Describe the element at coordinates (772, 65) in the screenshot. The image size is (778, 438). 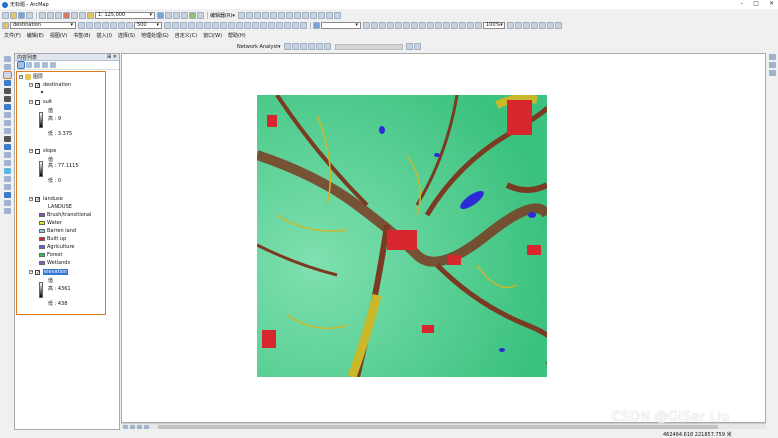
I see `search-dock-icon` at that location.